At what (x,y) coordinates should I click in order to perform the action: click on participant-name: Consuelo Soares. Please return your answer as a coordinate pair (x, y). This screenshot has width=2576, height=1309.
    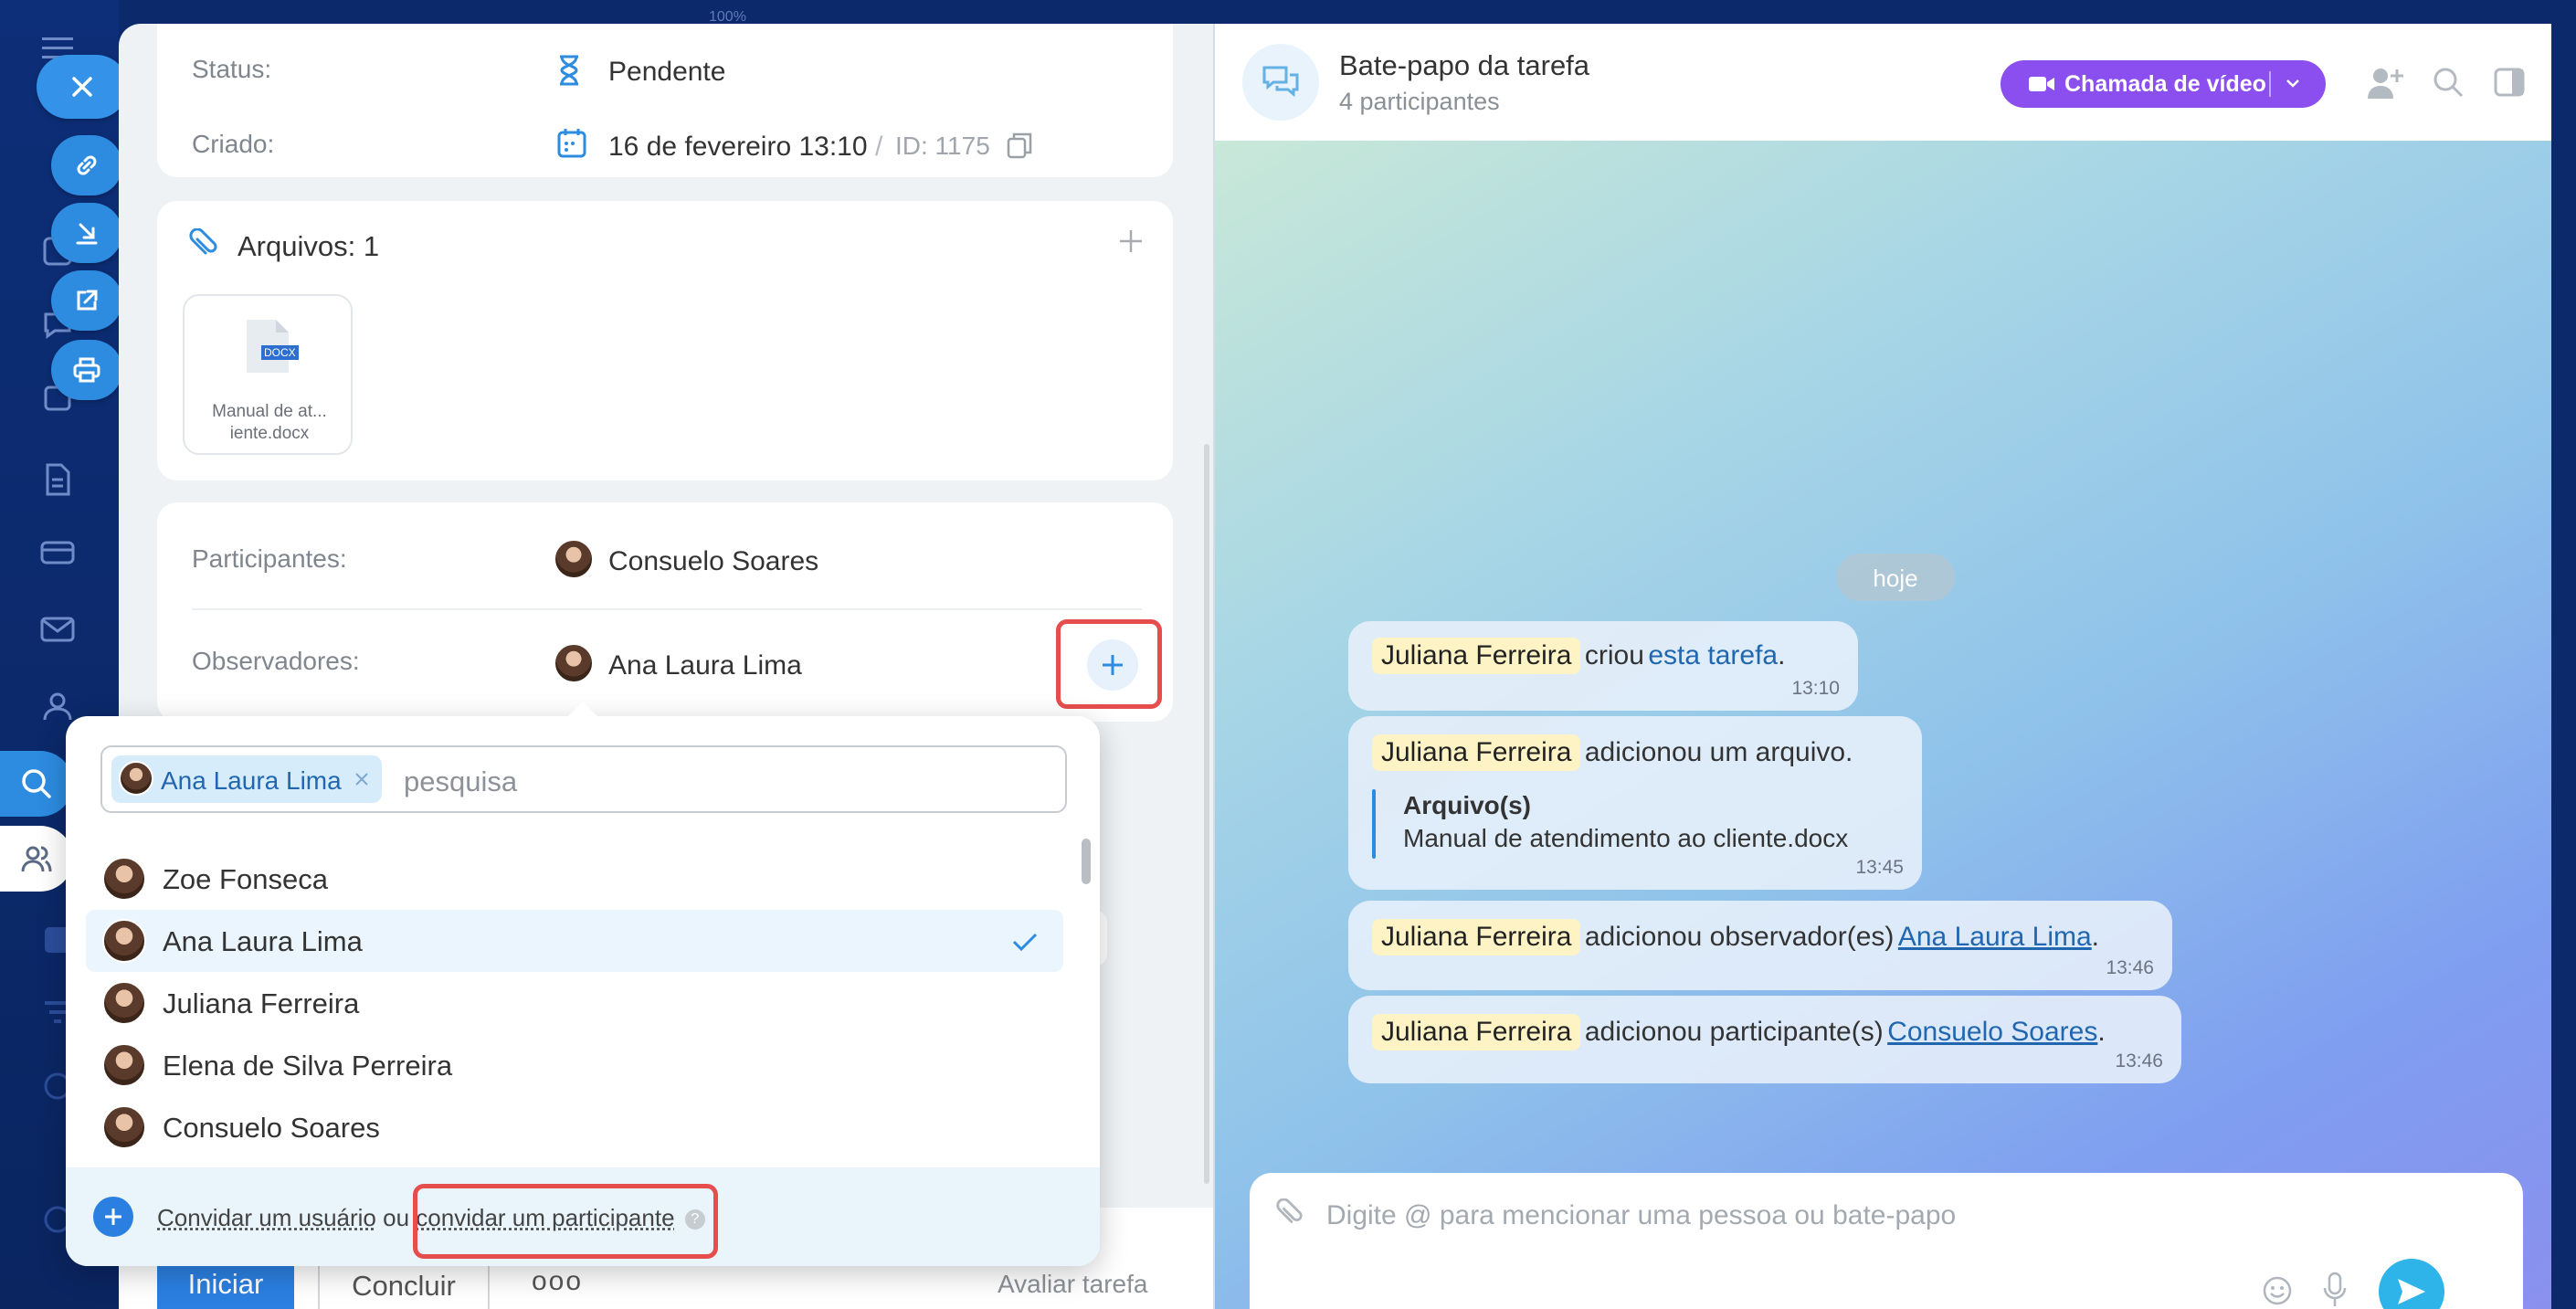
    Looking at the image, I should click on (713, 561).